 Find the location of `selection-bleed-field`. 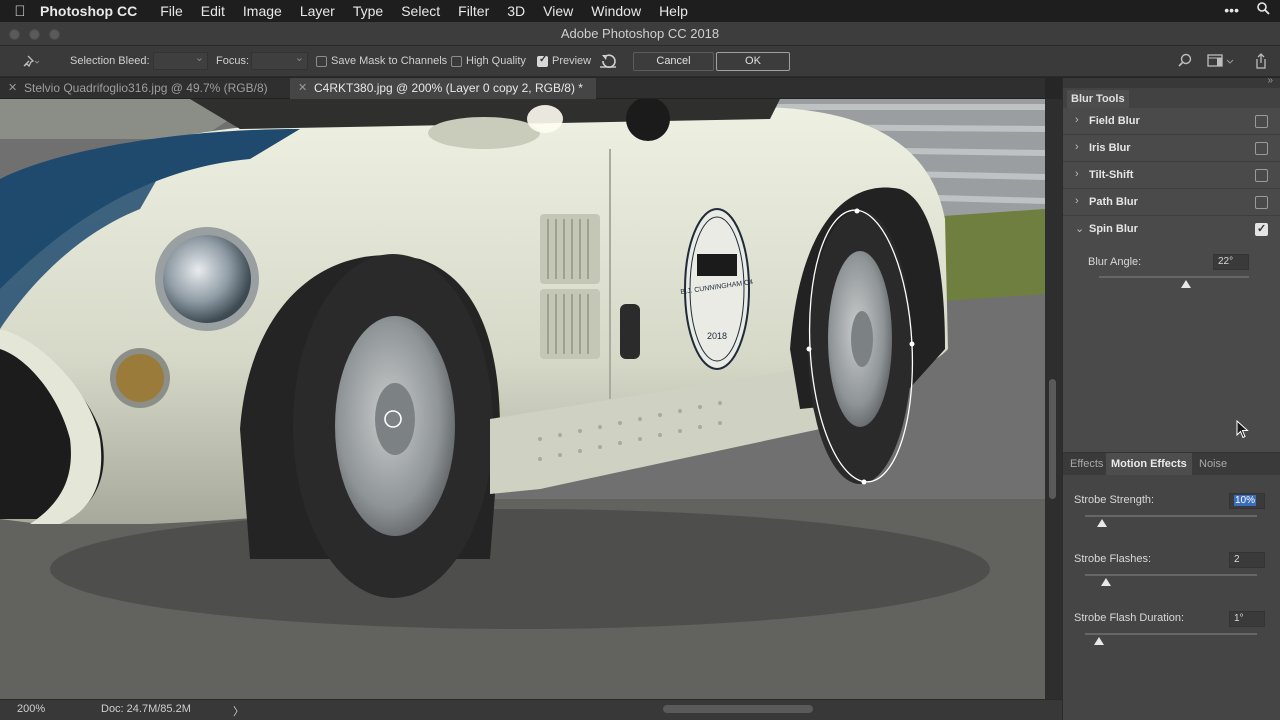

selection-bleed-field is located at coordinates (180, 60).